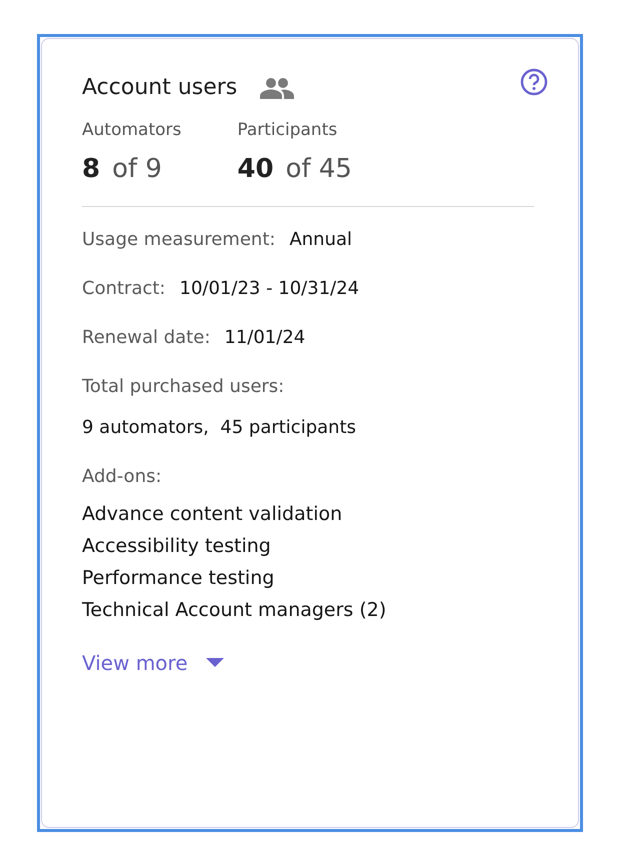 The height and width of the screenshot is (862, 618). I want to click on detail-value: Annual, so click(320, 239).